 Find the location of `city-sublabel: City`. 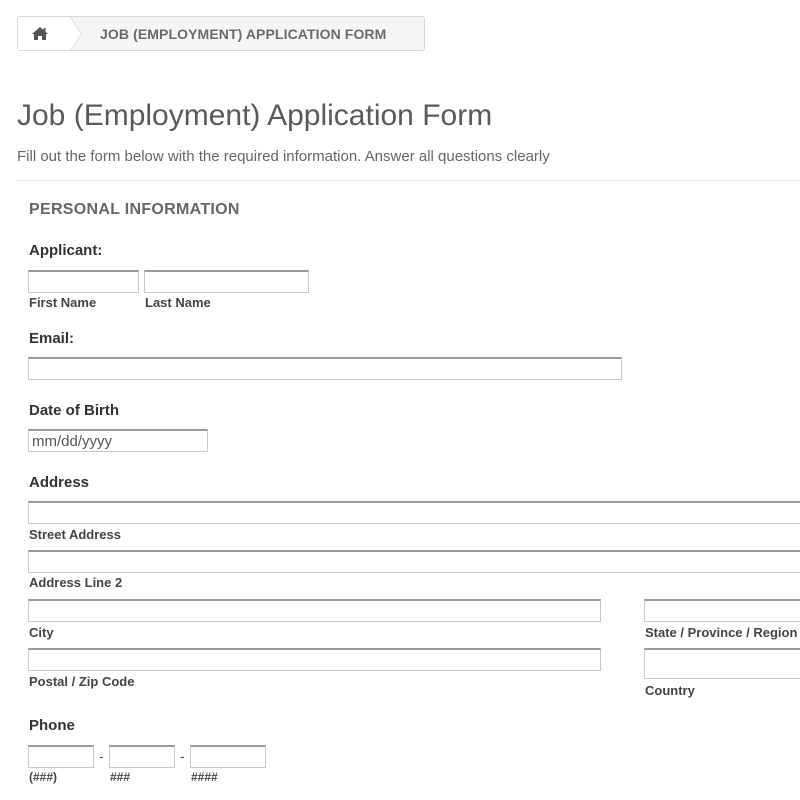

city-sublabel: City is located at coordinates (41, 632).